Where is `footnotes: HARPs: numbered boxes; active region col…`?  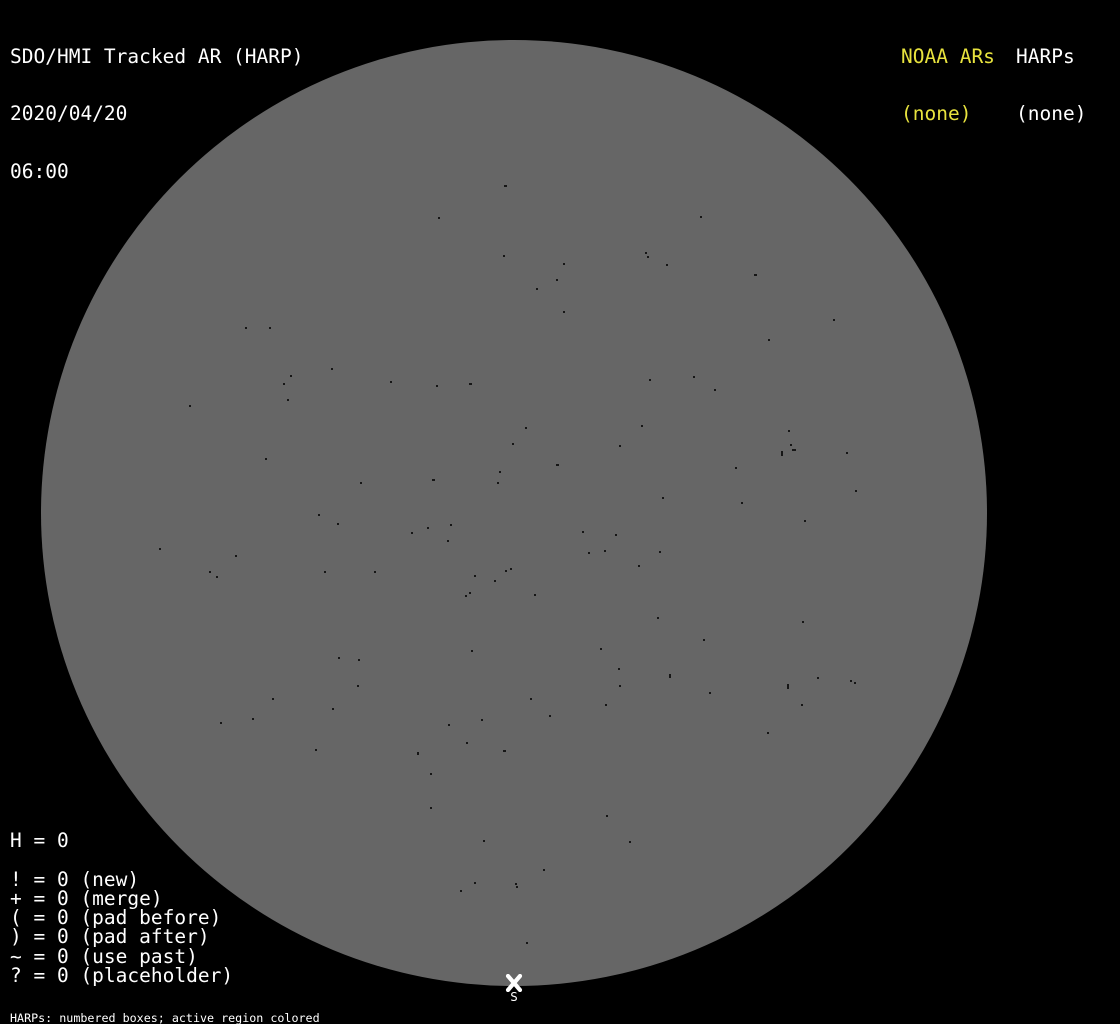 footnotes: HARPs: numbered boxes; active region col… is located at coordinates (214, 1006).